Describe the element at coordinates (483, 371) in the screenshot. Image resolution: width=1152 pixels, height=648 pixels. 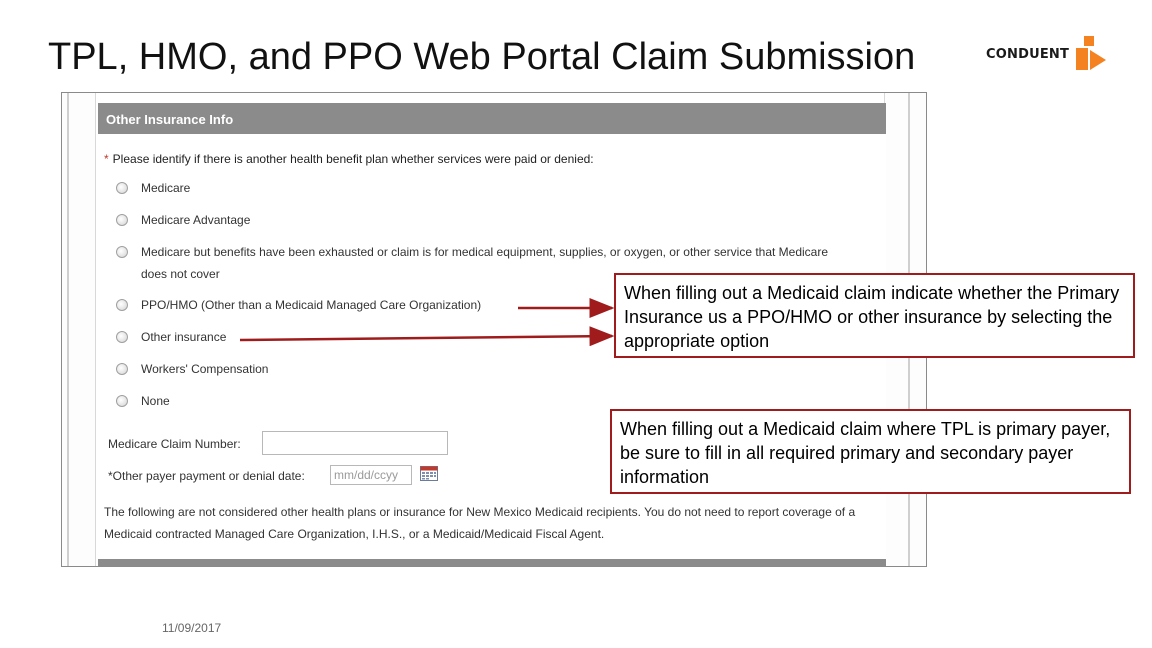
I see `option-workers-compensation: Workers' Compensation` at that location.